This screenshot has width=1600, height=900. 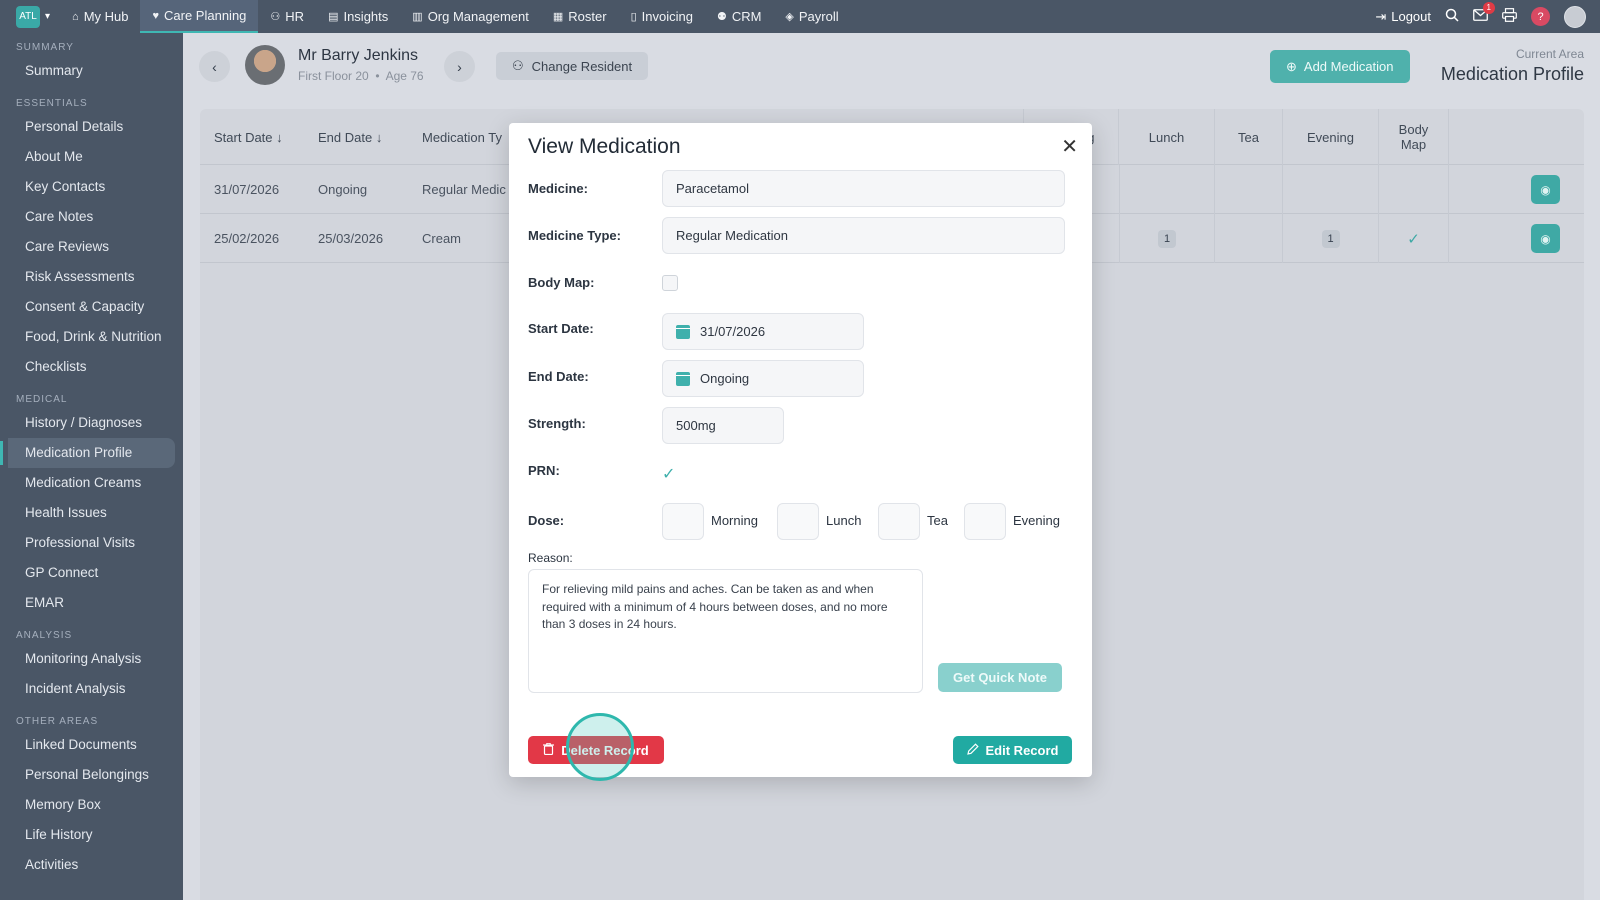 What do you see at coordinates (91, 513) in the screenshot?
I see `sidebar-item-health-issues: Health Issues` at bounding box center [91, 513].